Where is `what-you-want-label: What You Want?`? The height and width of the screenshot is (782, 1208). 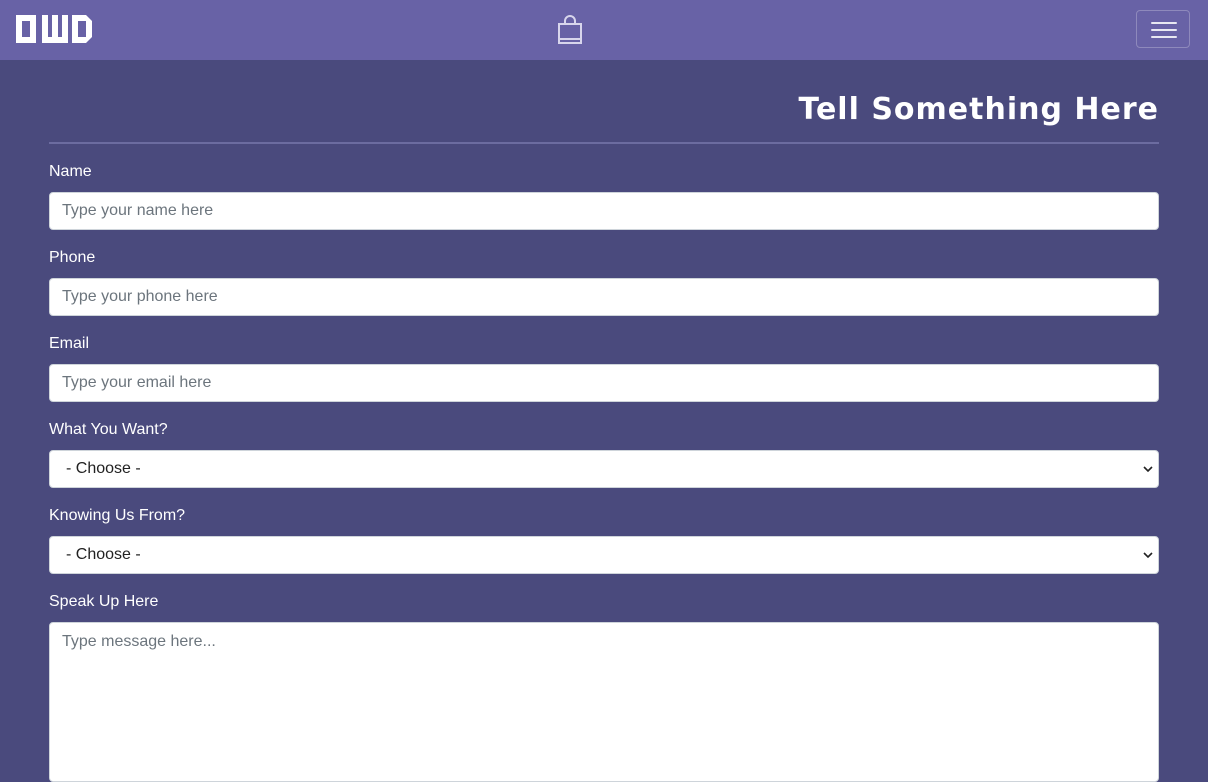
what-you-want-label: What You Want? is located at coordinates (108, 429).